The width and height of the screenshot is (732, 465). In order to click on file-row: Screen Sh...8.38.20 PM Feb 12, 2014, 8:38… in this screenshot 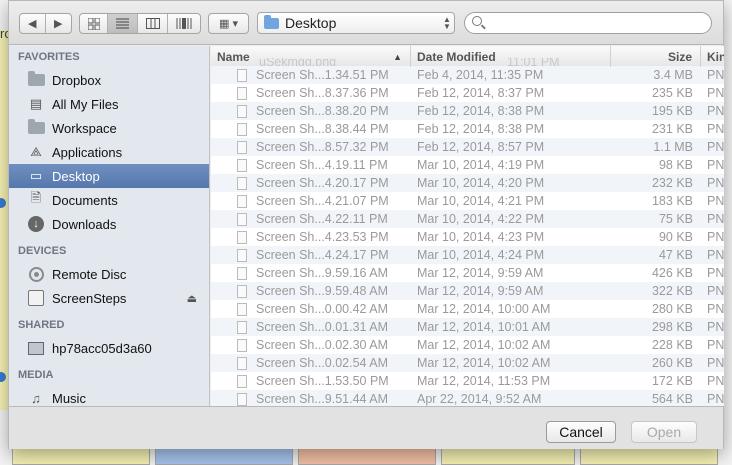, I will do `click(467, 111)`.